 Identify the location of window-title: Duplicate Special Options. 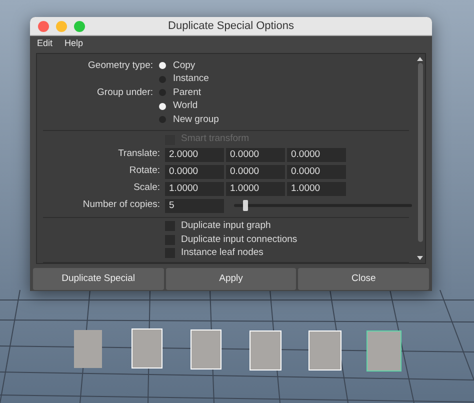
(231, 26).